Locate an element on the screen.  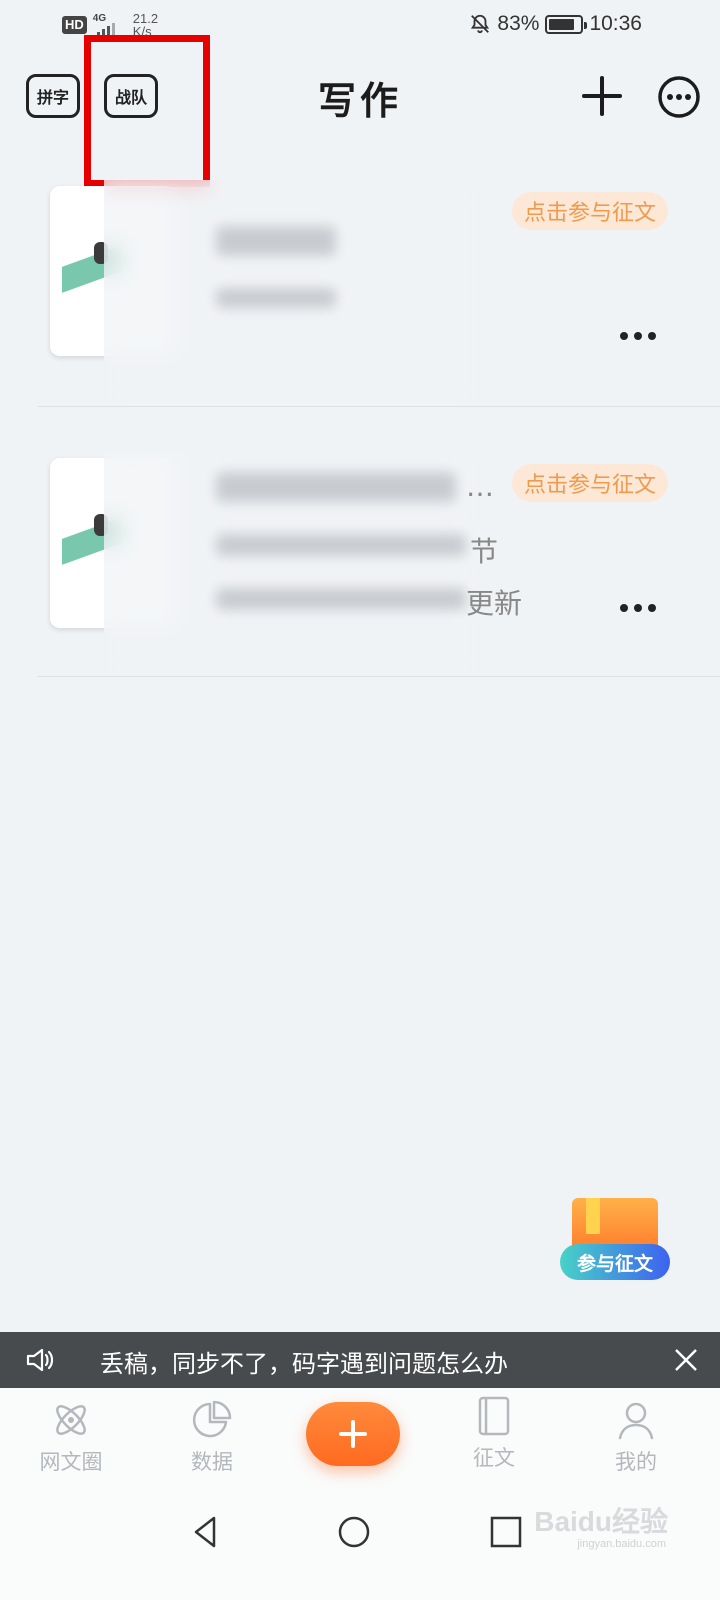
status-left: HD 4G 21.2 K/s is located at coordinates (114, 25).